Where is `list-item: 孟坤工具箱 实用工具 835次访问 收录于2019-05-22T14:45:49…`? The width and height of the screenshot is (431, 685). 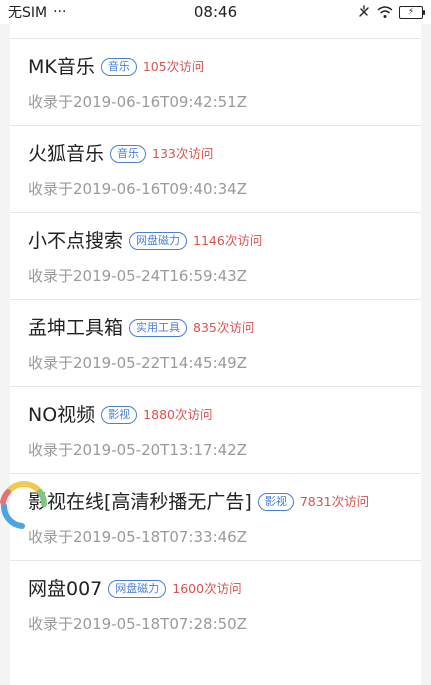 list-item: 孟坤工具箱 实用工具 835次访问 收录于2019-05-22T14:45:49… is located at coordinates (215, 342).